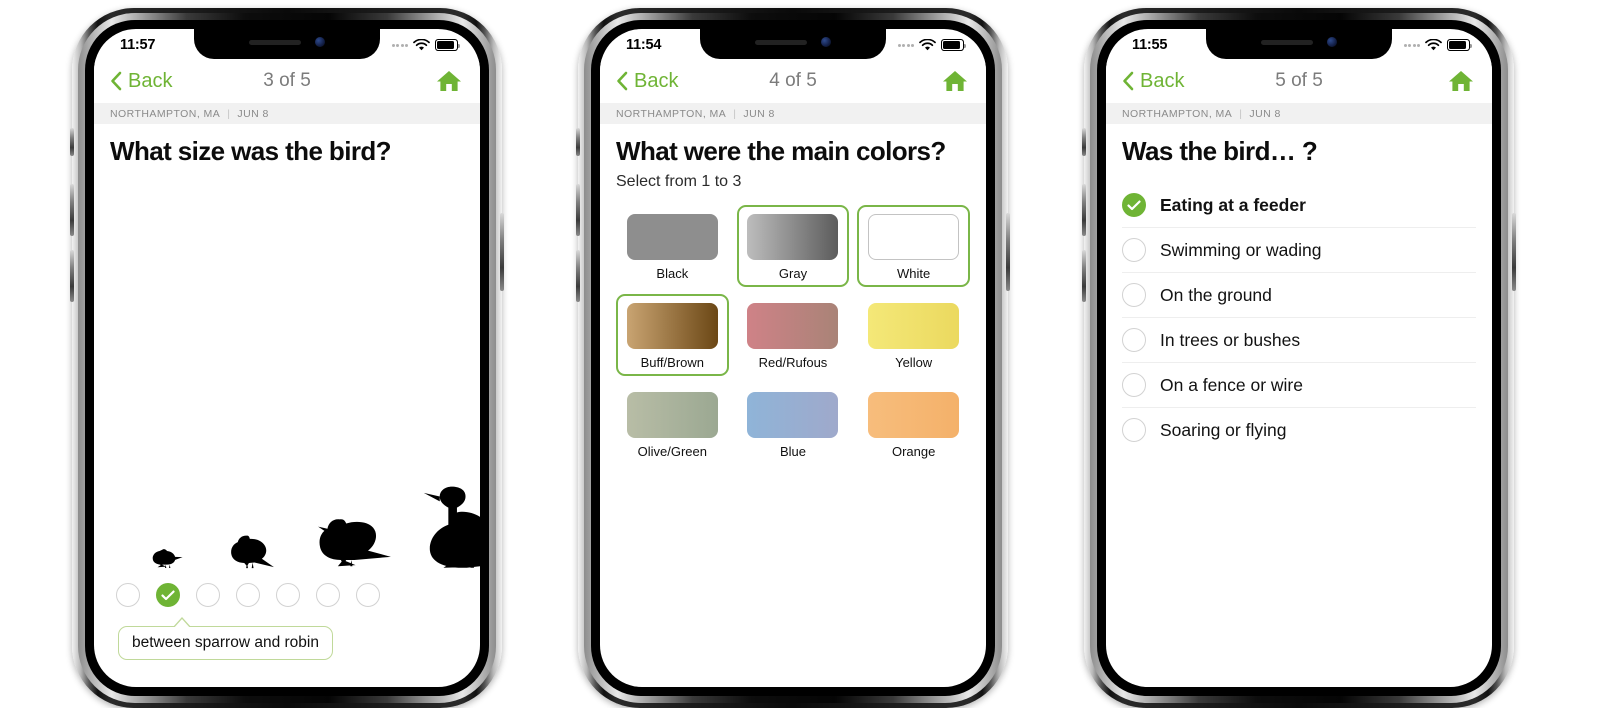  I want to click on color-option-gray: Gray, so click(793, 246).